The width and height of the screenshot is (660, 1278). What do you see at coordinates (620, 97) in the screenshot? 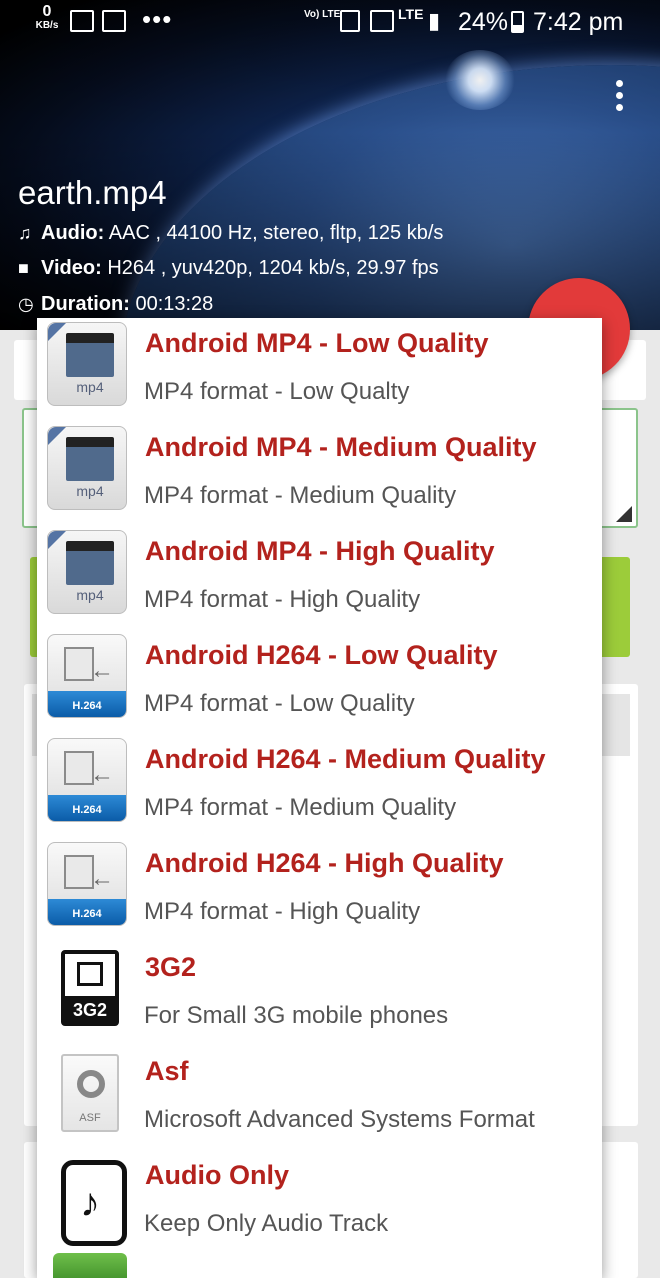
I see `overflow-menu-icon` at bounding box center [620, 97].